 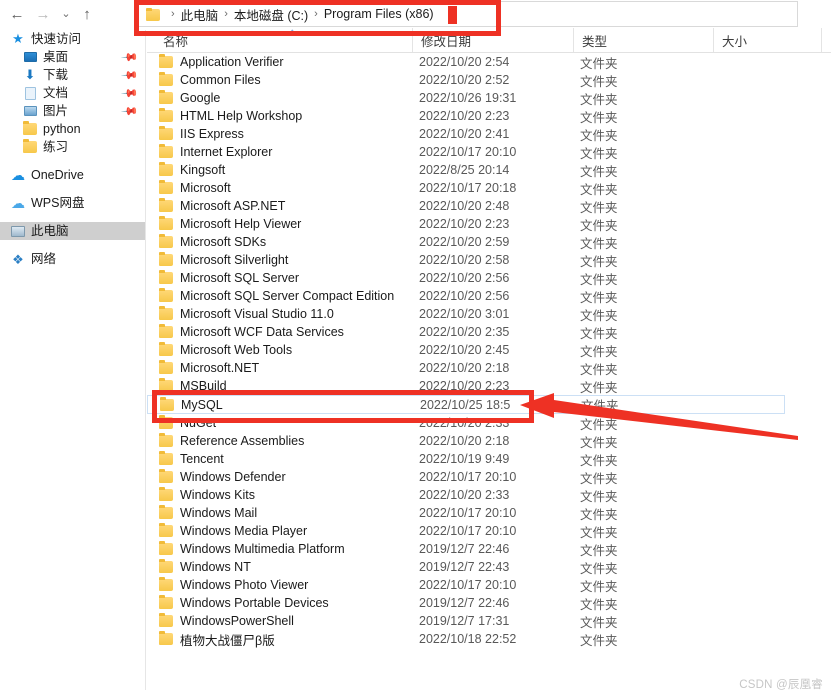 I want to click on table-row: IIS Express 2022/10/20 2:41 文件夹, so click(x=489, y=134).